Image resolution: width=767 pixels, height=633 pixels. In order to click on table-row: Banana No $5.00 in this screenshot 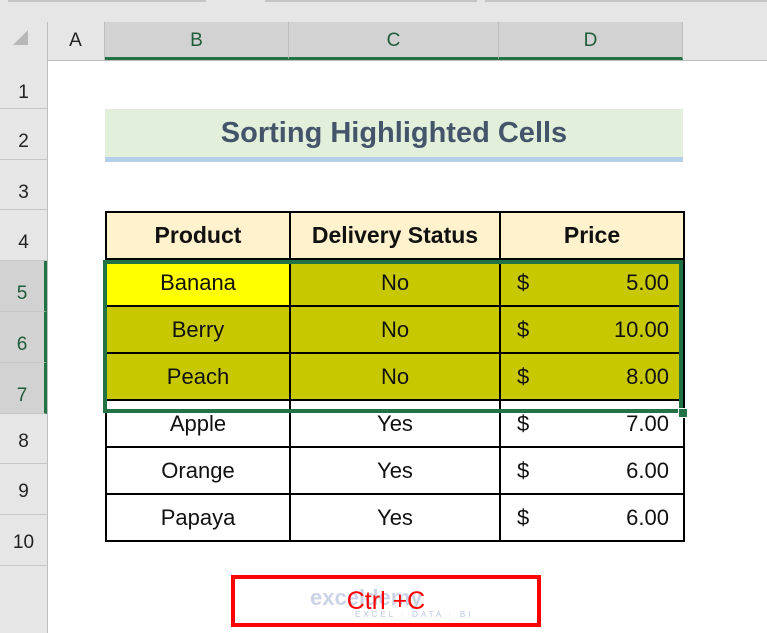, I will do `click(395, 282)`.